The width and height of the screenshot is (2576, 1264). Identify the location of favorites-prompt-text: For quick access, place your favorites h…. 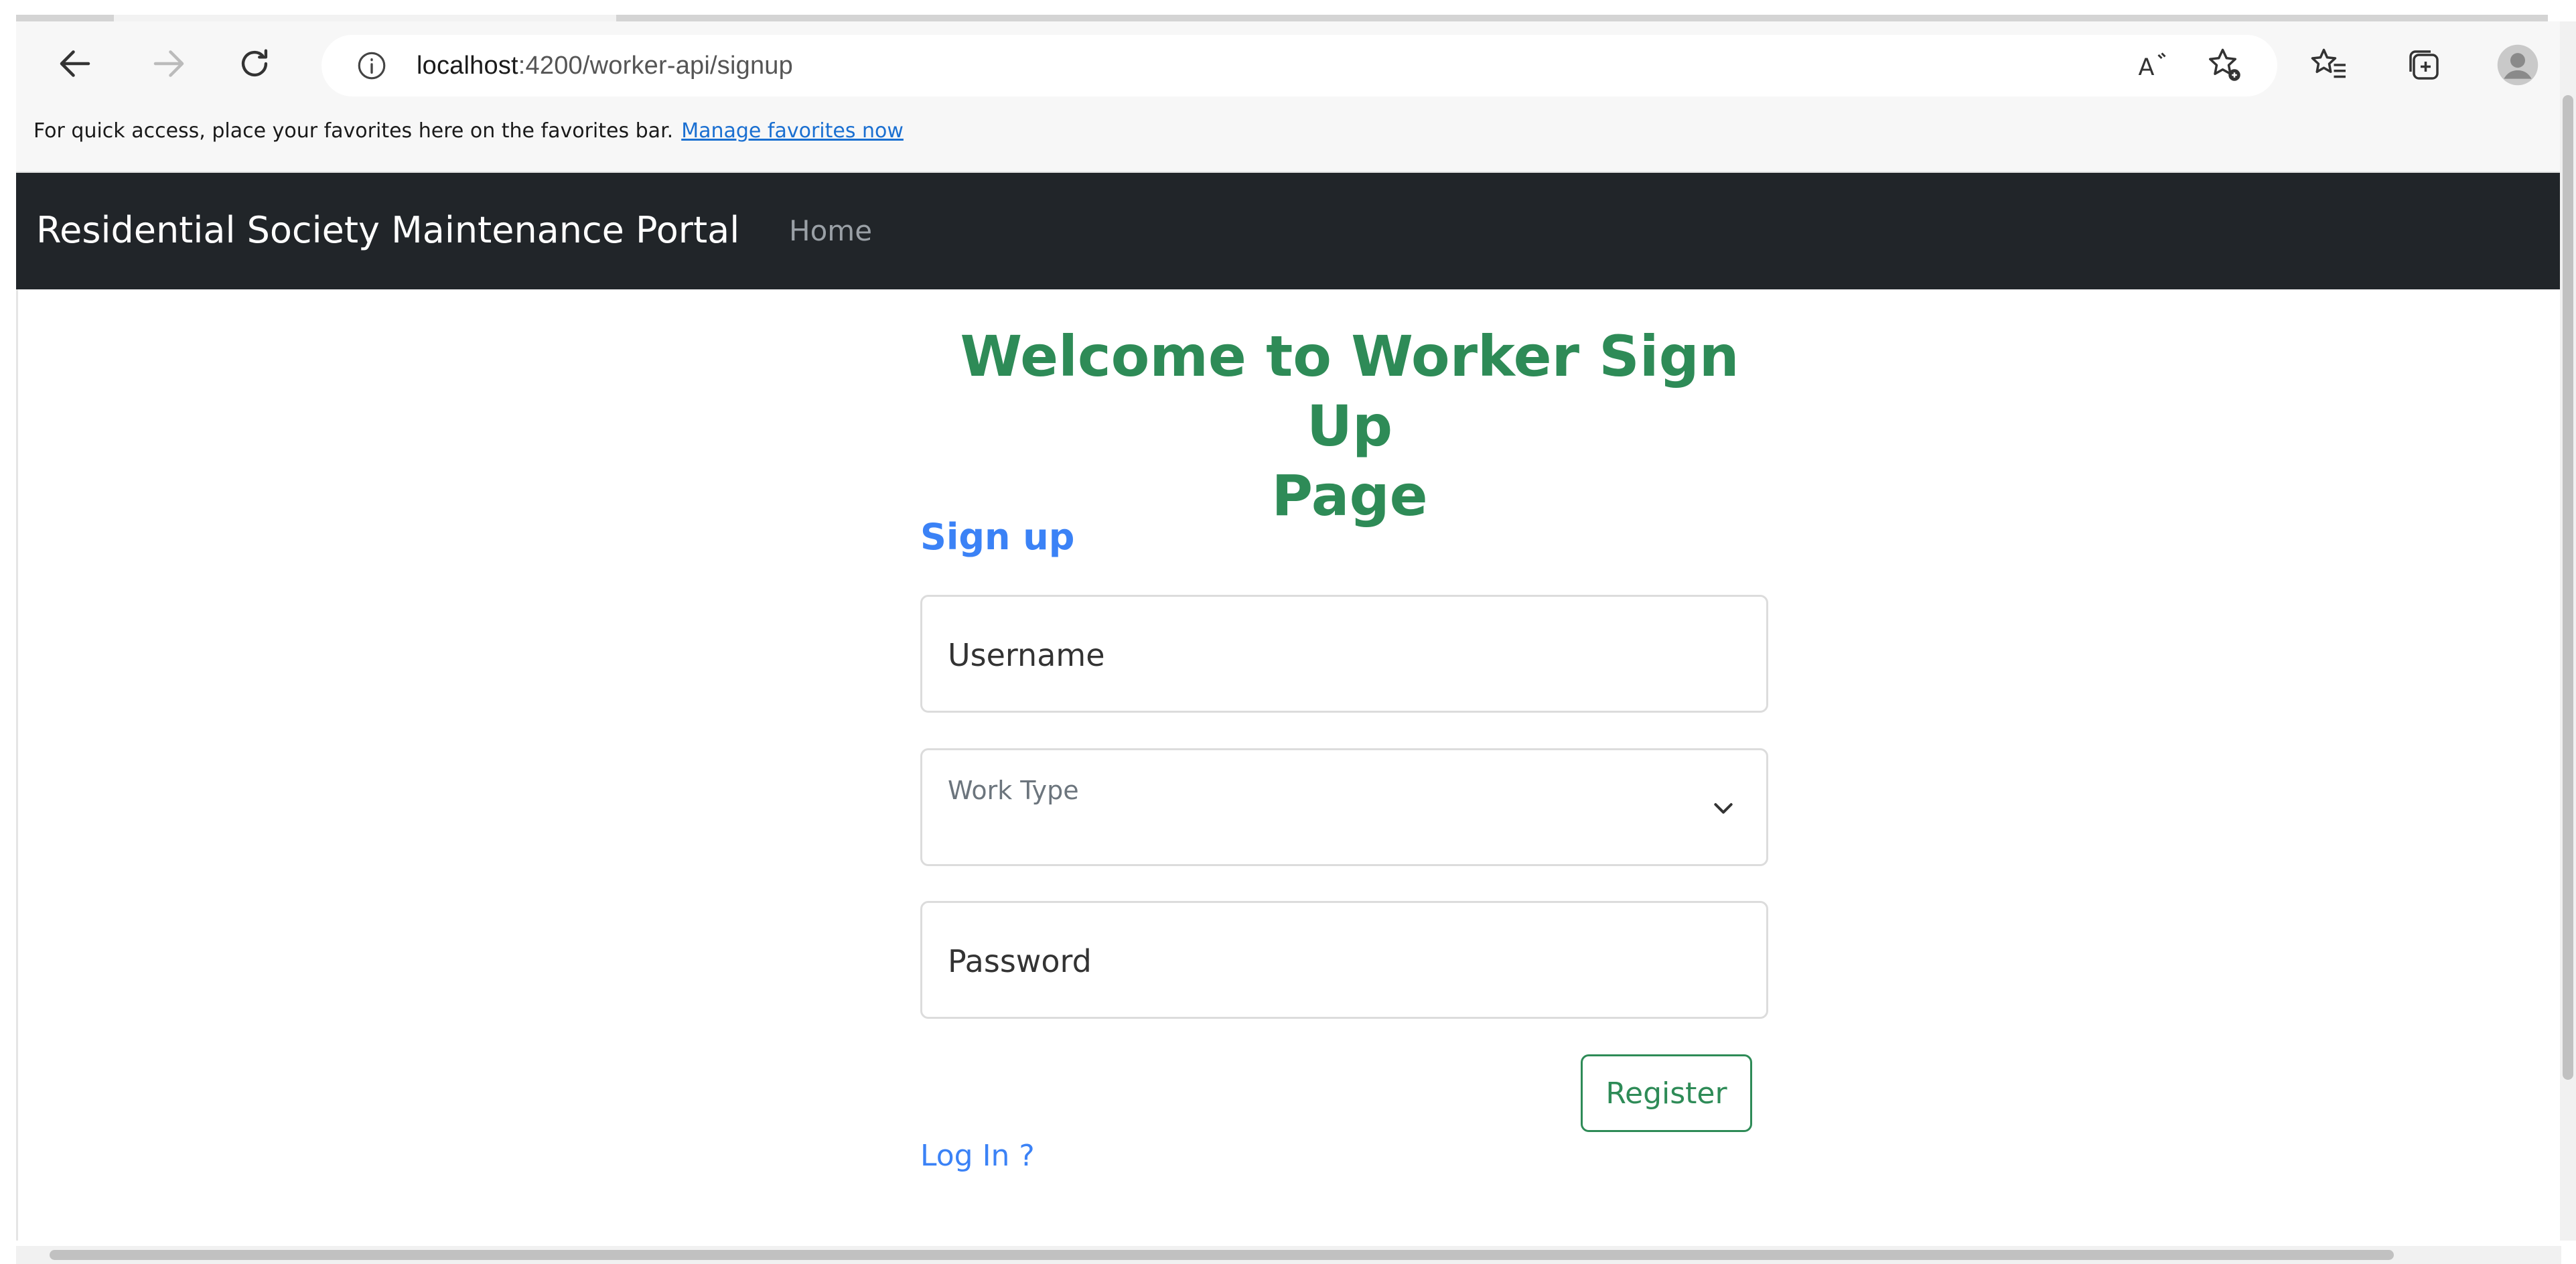
(353, 131).